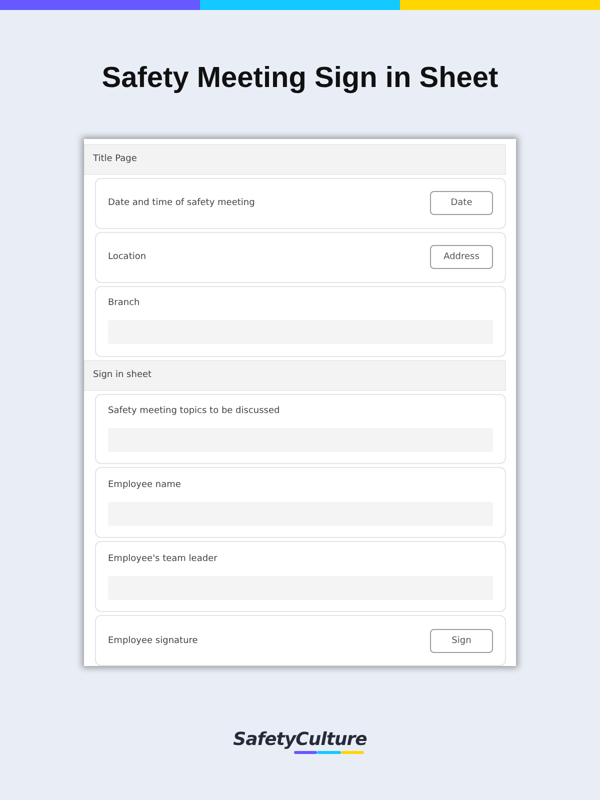 The width and height of the screenshot is (600, 800). I want to click on action-button: Sign, so click(461, 640).